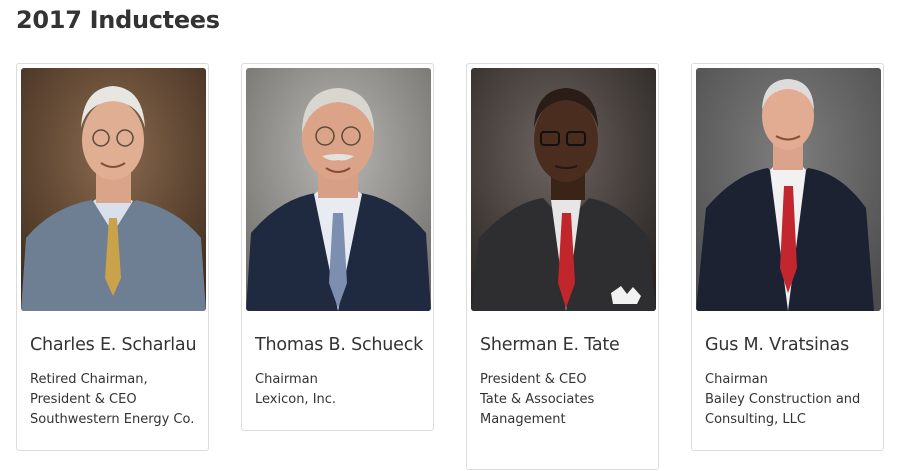 The width and height of the screenshot is (911, 471). Describe the element at coordinates (550, 345) in the screenshot. I see `inductee-name: Sherman E. Tate` at that location.